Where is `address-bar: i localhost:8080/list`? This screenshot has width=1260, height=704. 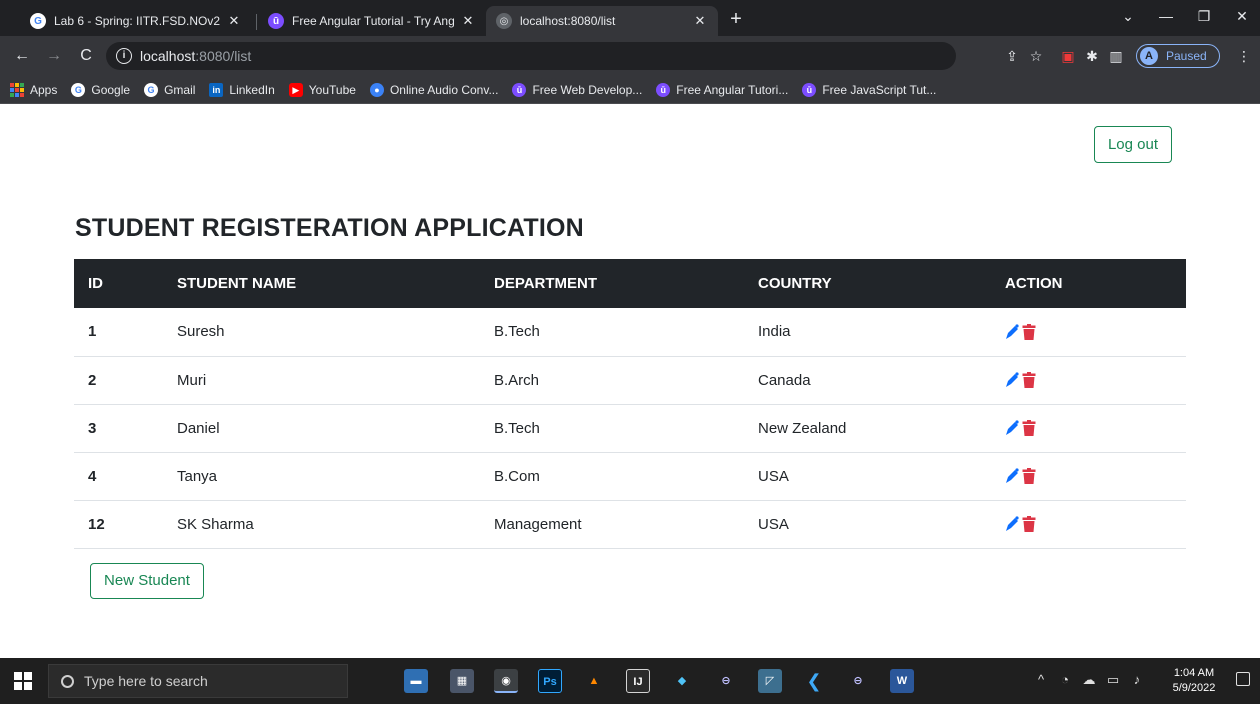 address-bar: i localhost:8080/list is located at coordinates (531, 56).